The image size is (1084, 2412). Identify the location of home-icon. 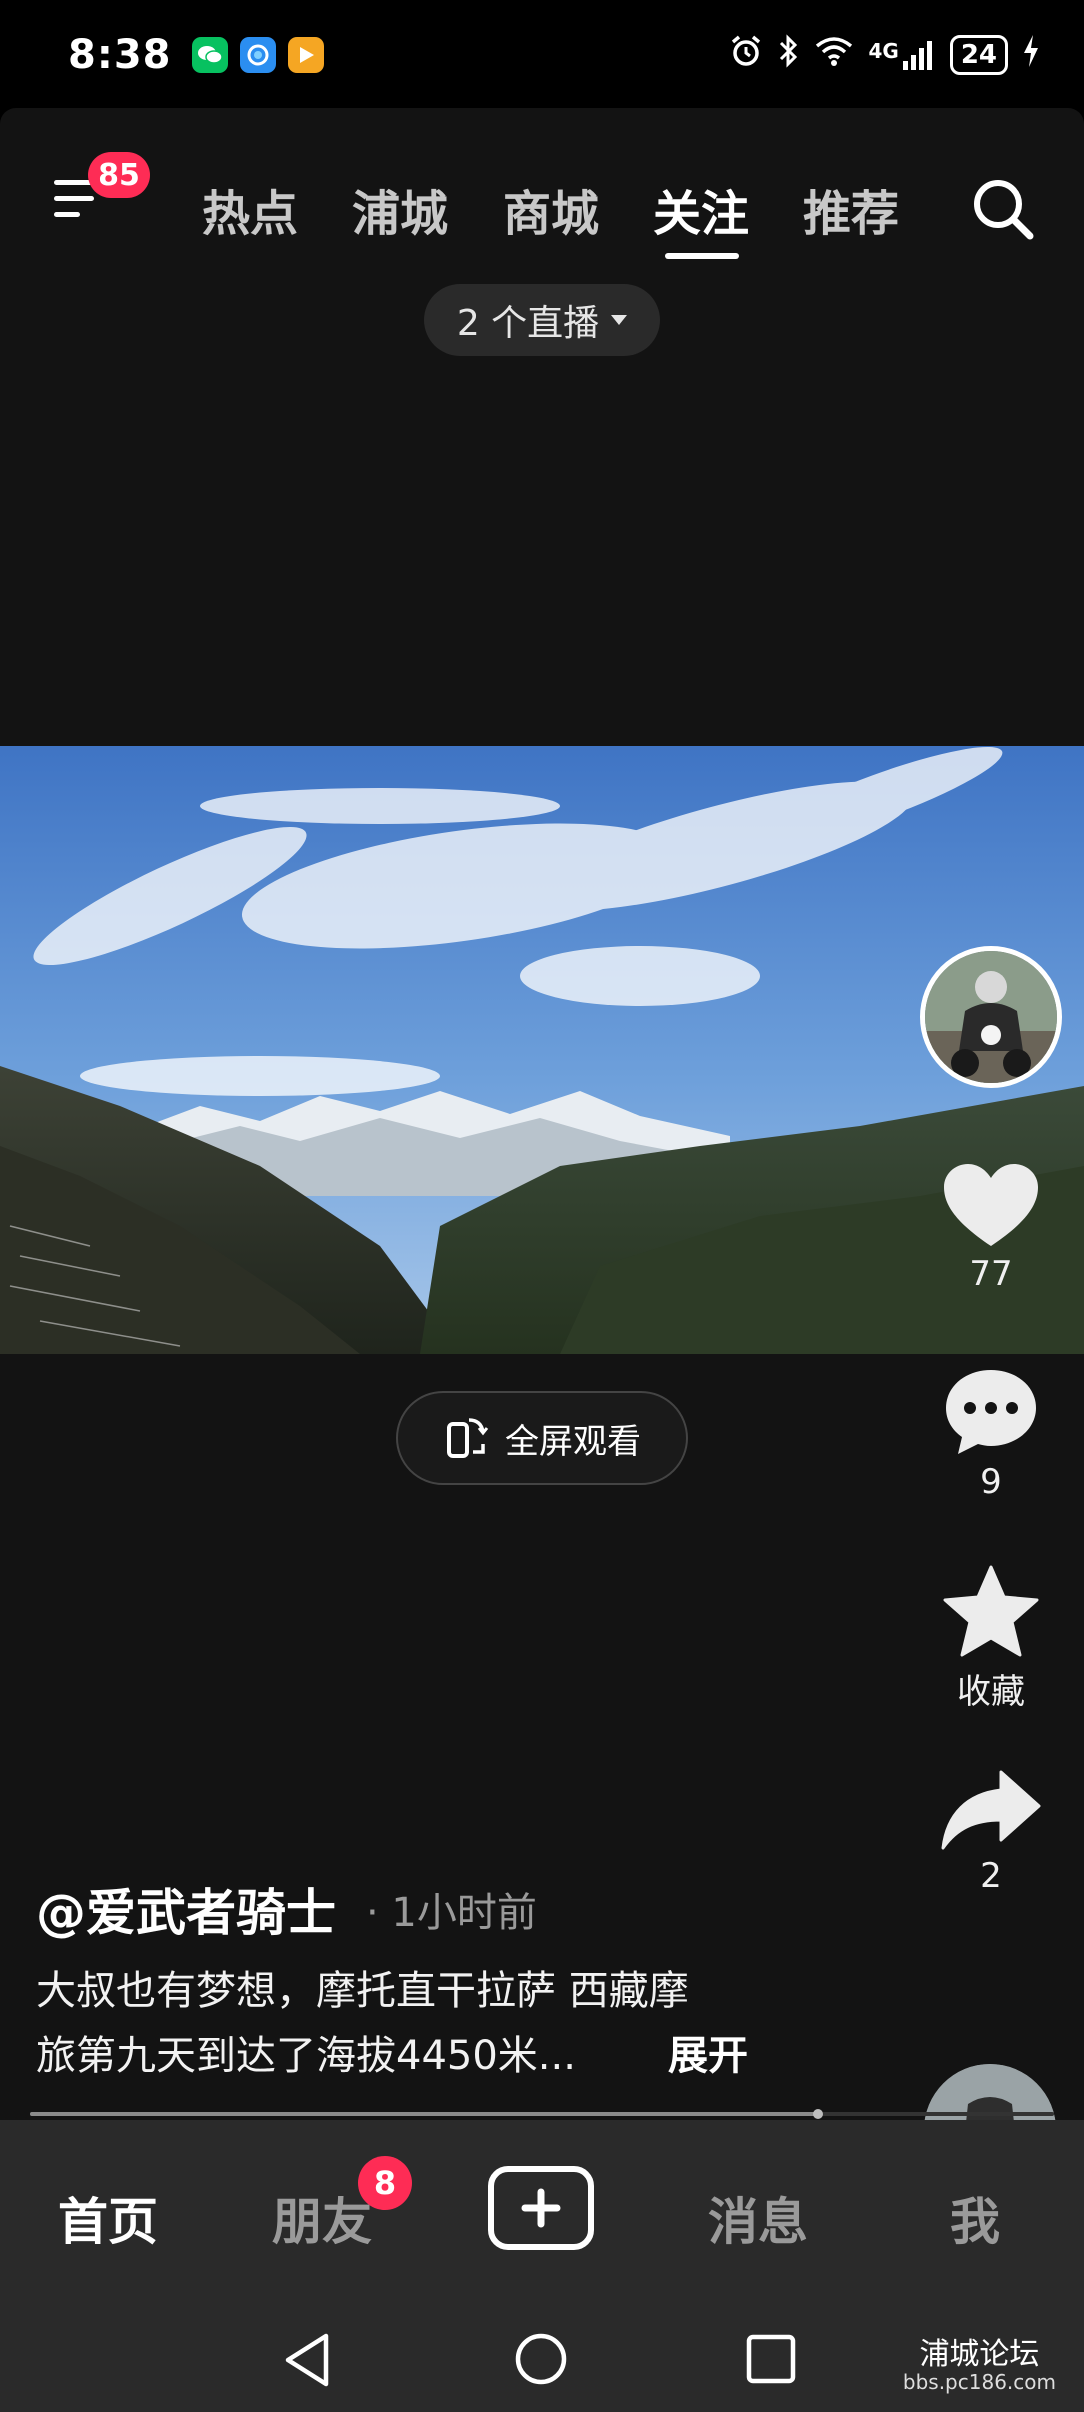
(541, 2359).